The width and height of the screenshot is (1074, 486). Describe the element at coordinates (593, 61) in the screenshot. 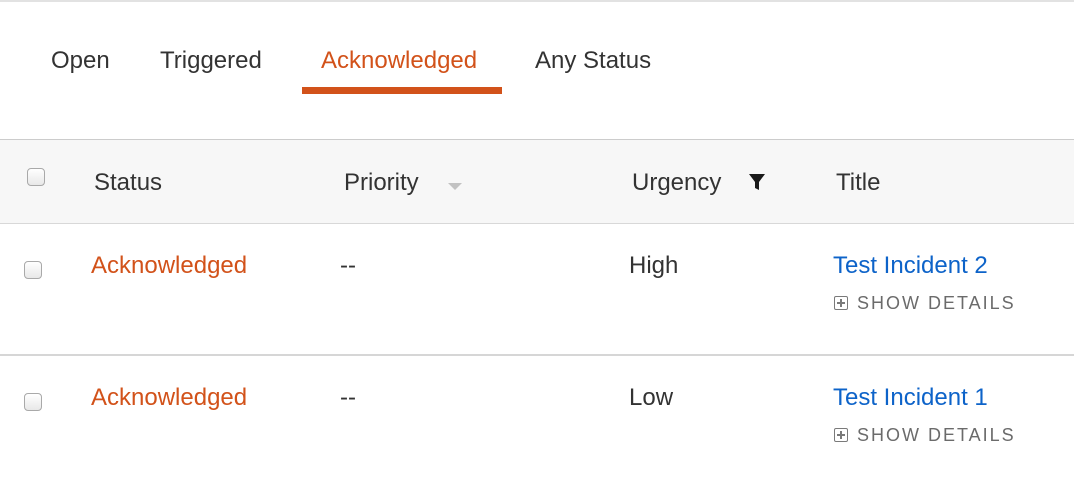

I see `tab-any-status: Any Status` at that location.